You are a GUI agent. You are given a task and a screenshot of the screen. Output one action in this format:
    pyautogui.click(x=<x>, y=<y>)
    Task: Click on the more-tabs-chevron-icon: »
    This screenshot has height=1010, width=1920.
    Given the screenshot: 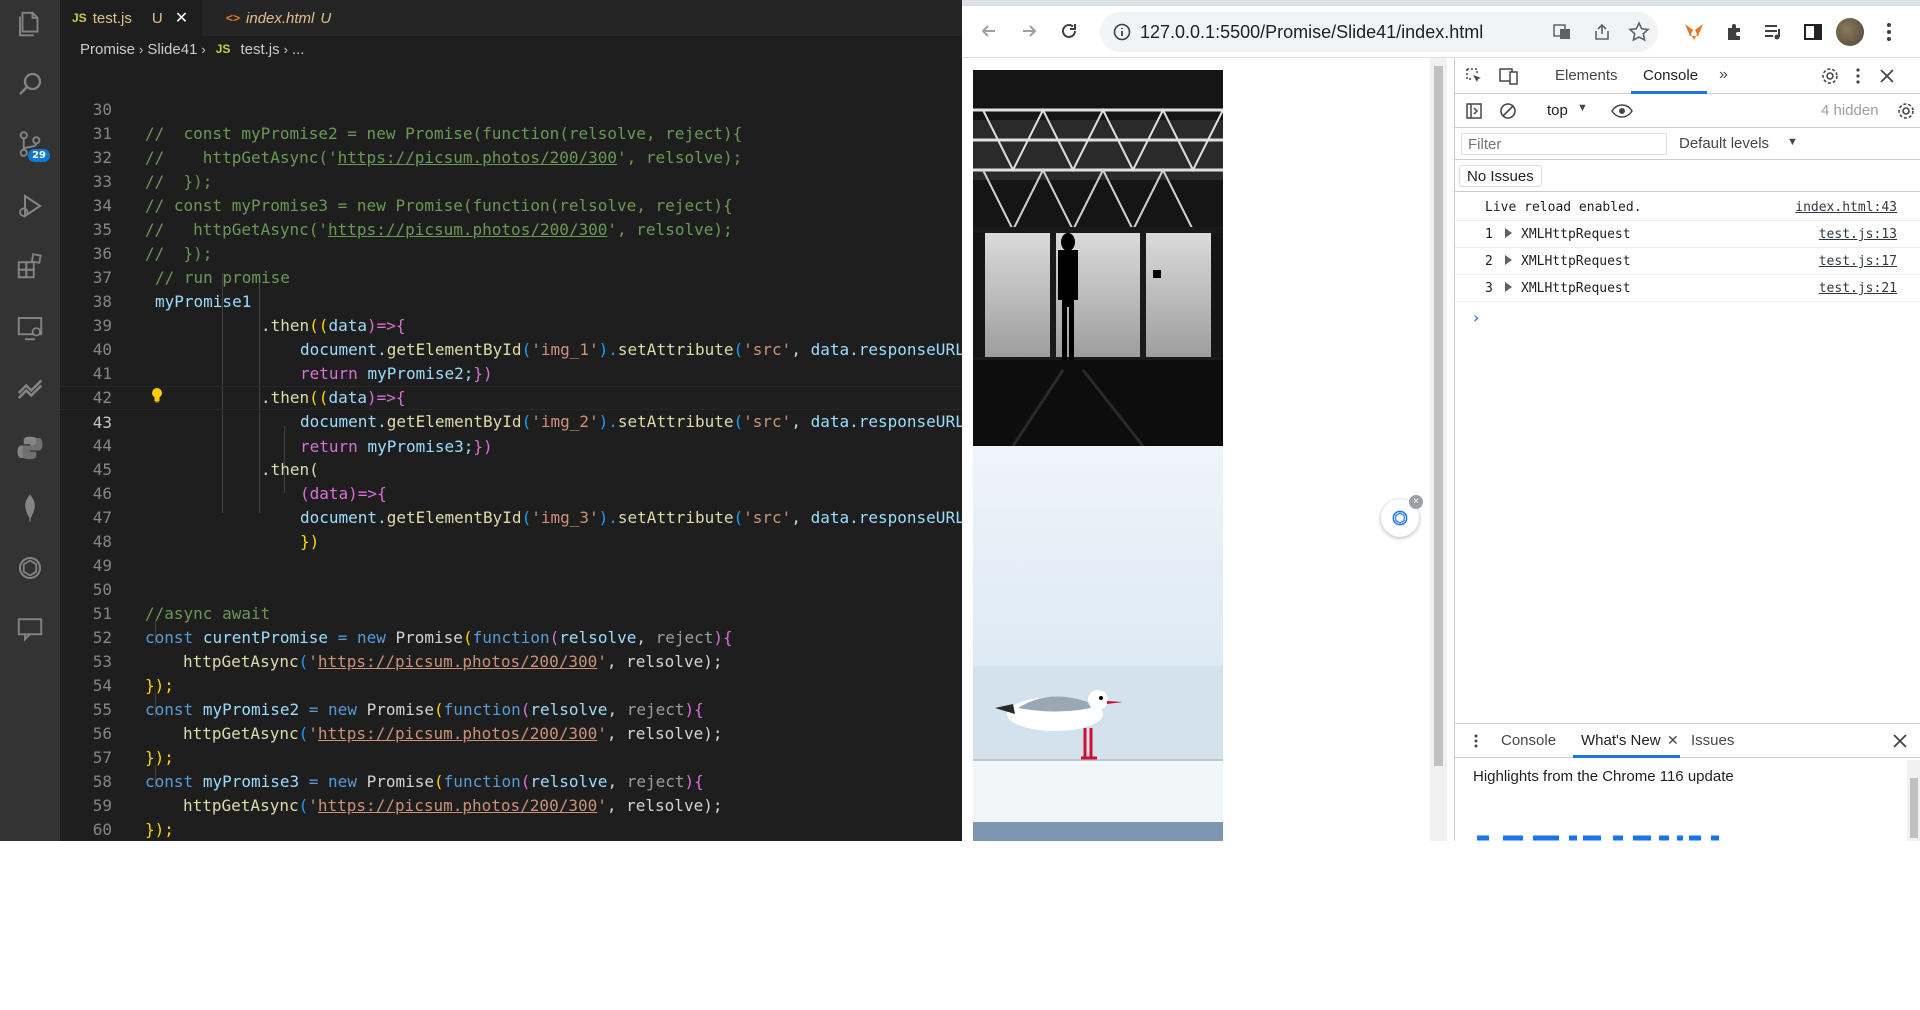 What is the action you would take?
    pyautogui.click(x=1723, y=75)
    